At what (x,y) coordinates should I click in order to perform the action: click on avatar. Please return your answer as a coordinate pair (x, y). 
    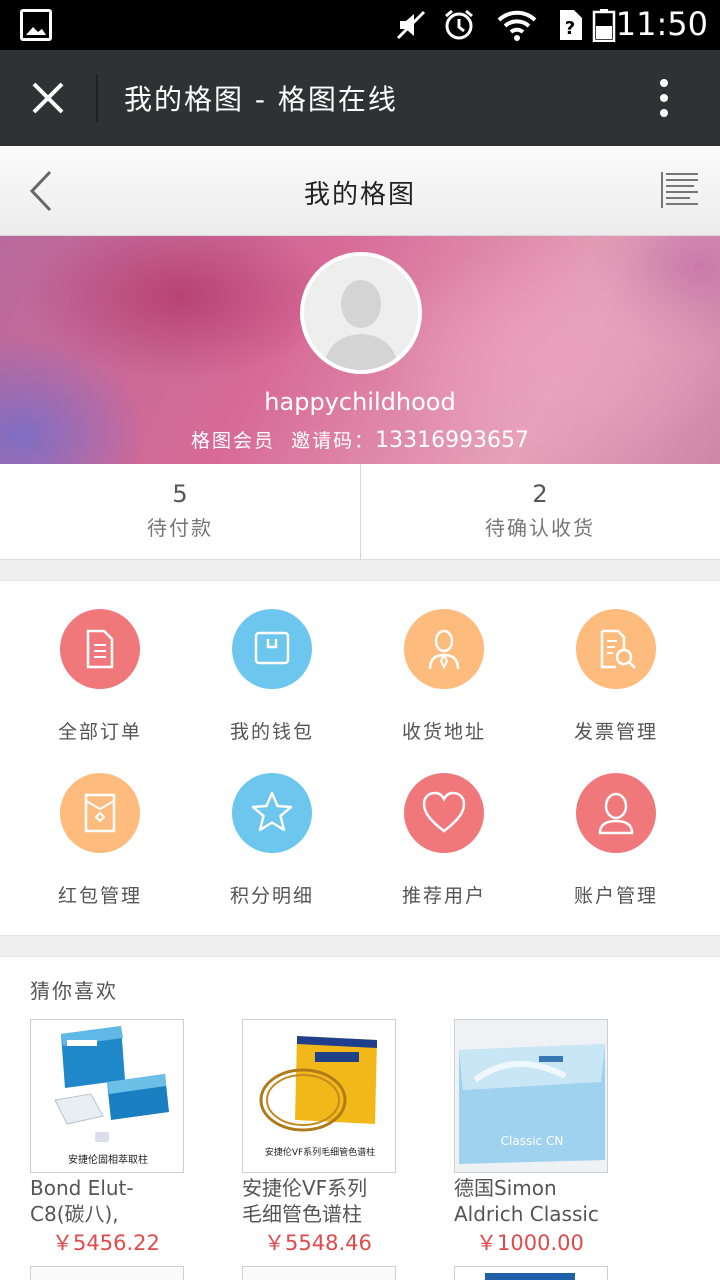
    Looking at the image, I should click on (361, 313).